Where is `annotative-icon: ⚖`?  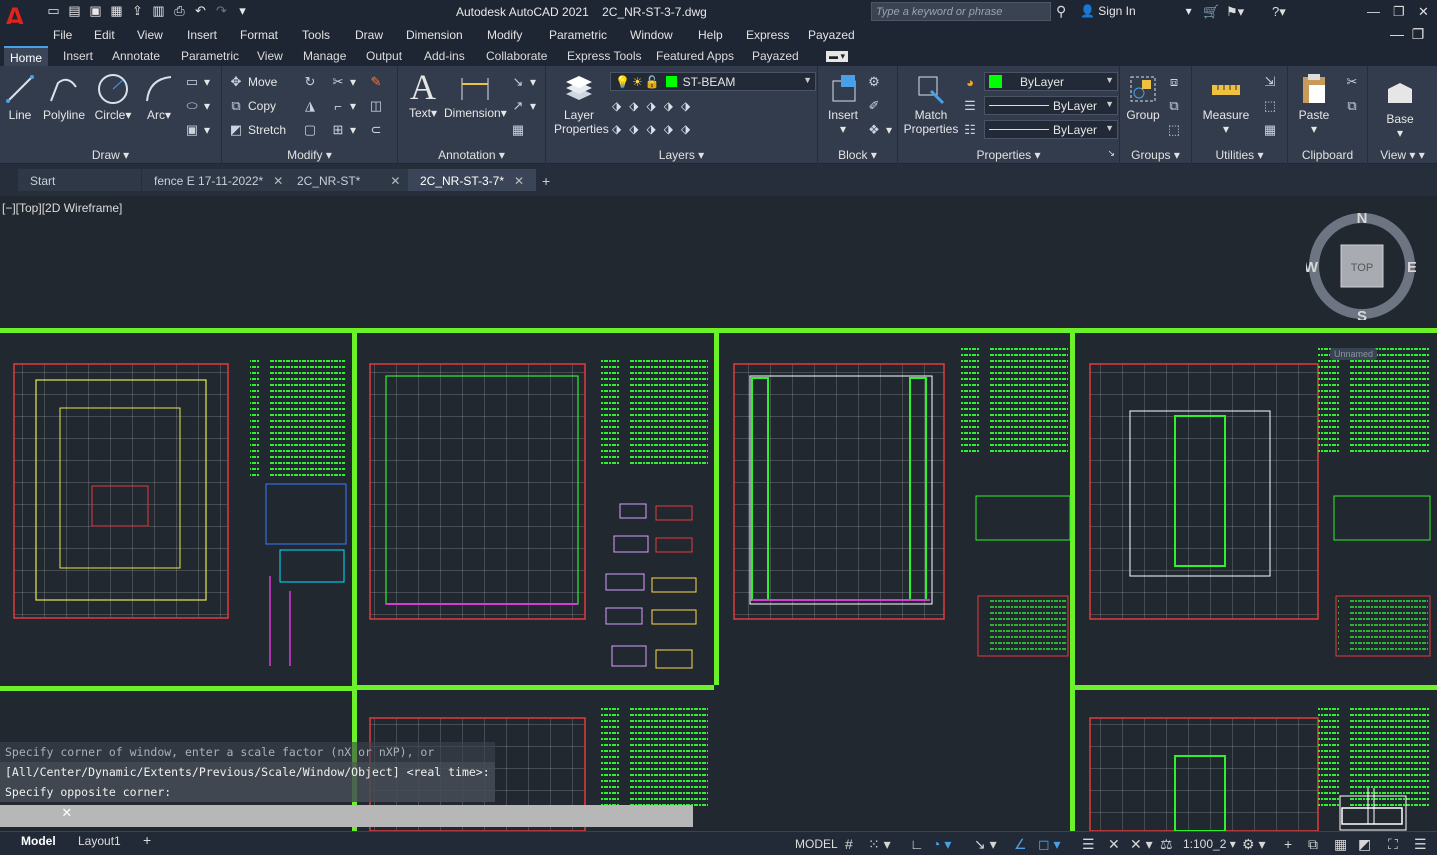
annotative-icon: ⚖ is located at coordinates (1166, 844).